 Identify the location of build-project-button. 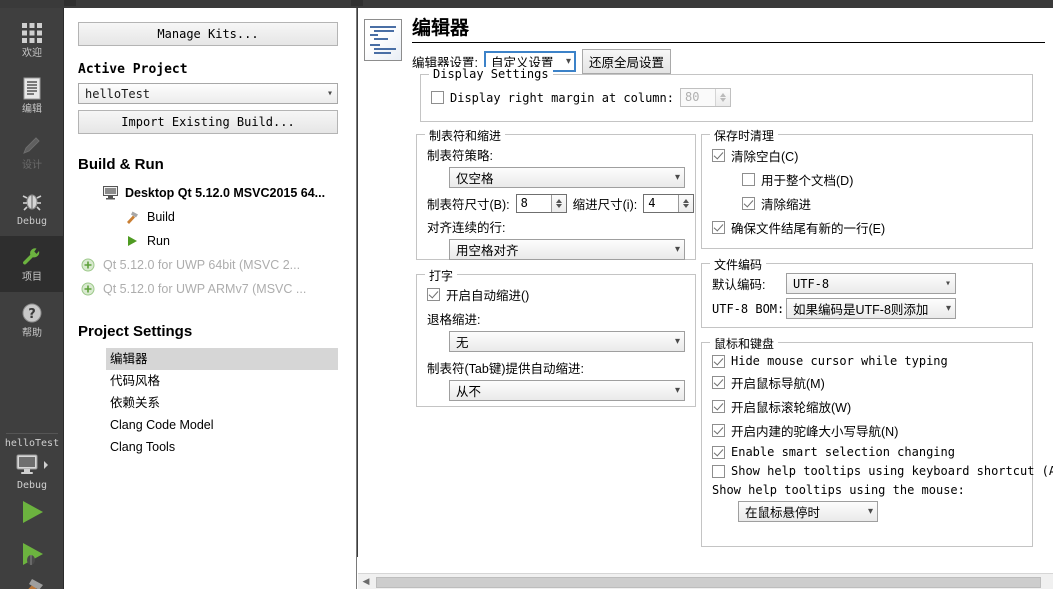
(32, 582).